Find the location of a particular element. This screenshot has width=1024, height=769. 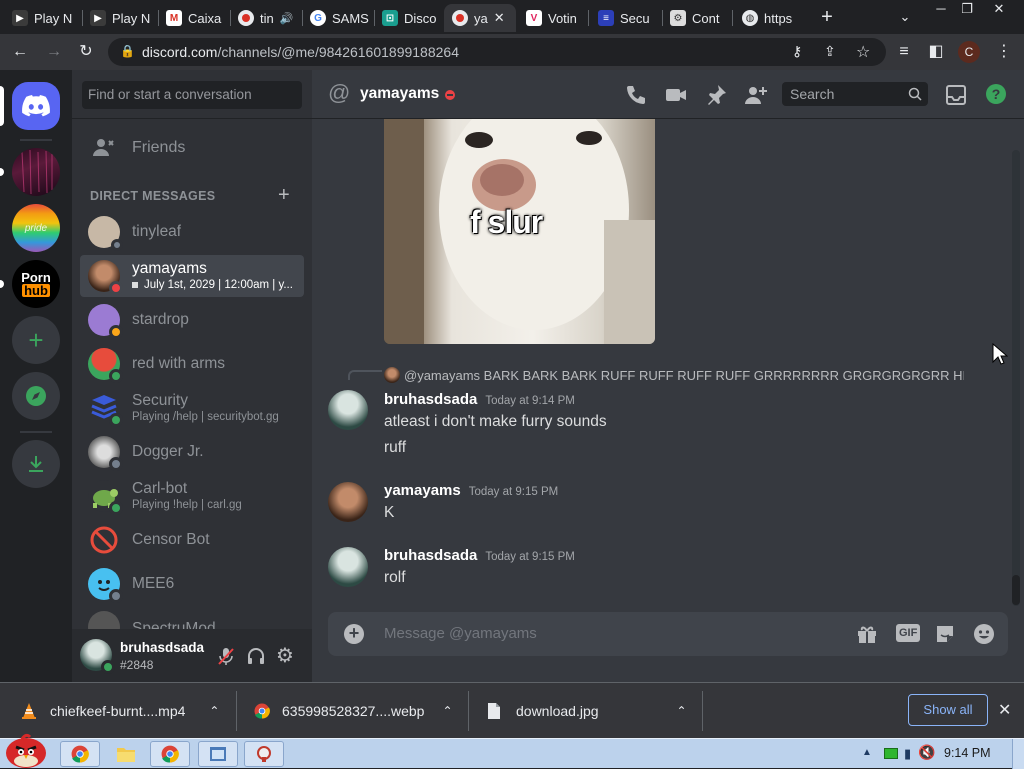

key-icon: ⚷ is located at coordinates (797, 51).